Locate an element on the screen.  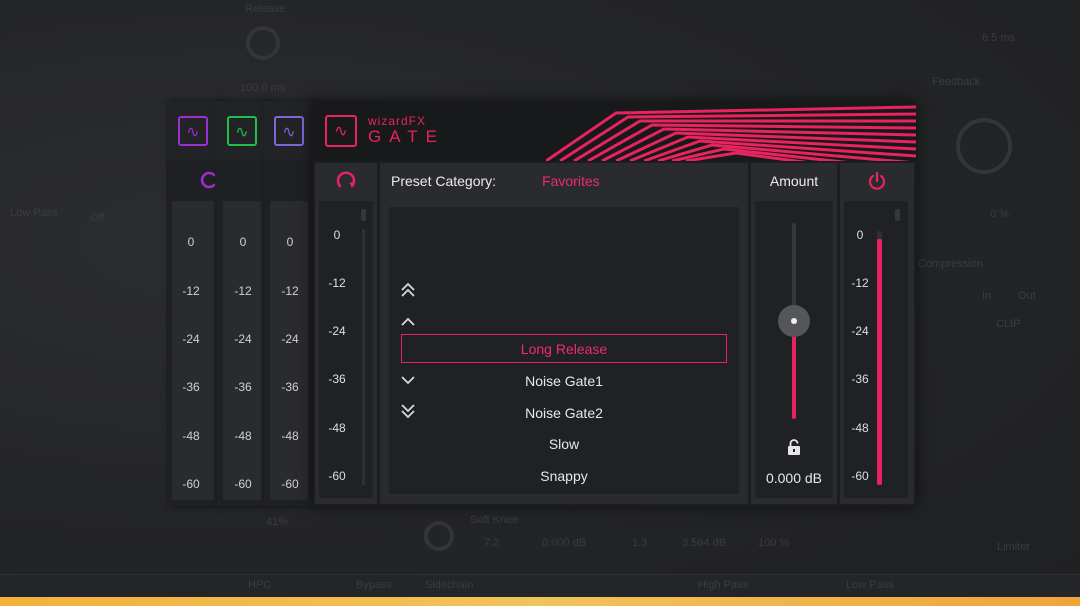
bg-limiter-label: Limiter is located at coordinates (1014, 547).